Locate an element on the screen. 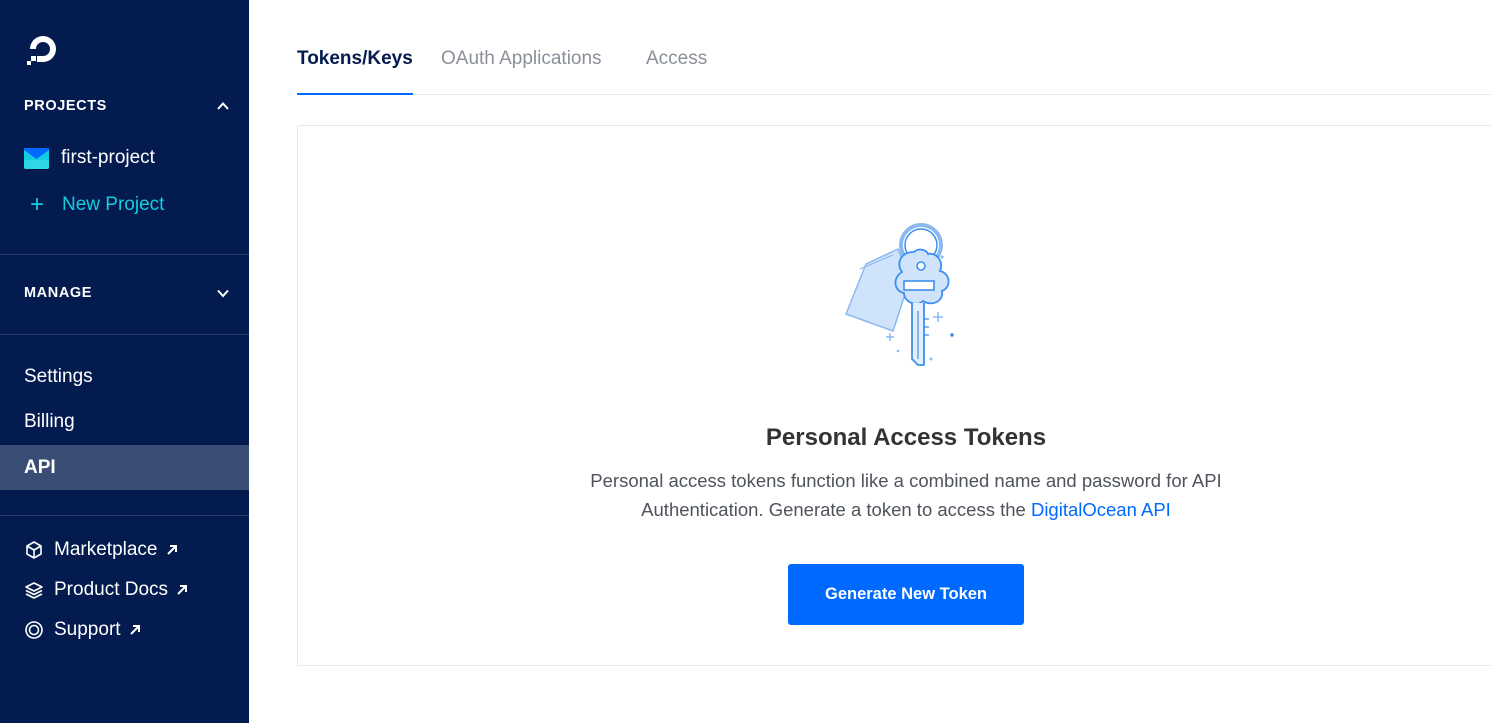 The image size is (1491, 723). chevron-down-icon is located at coordinates (223, 293).